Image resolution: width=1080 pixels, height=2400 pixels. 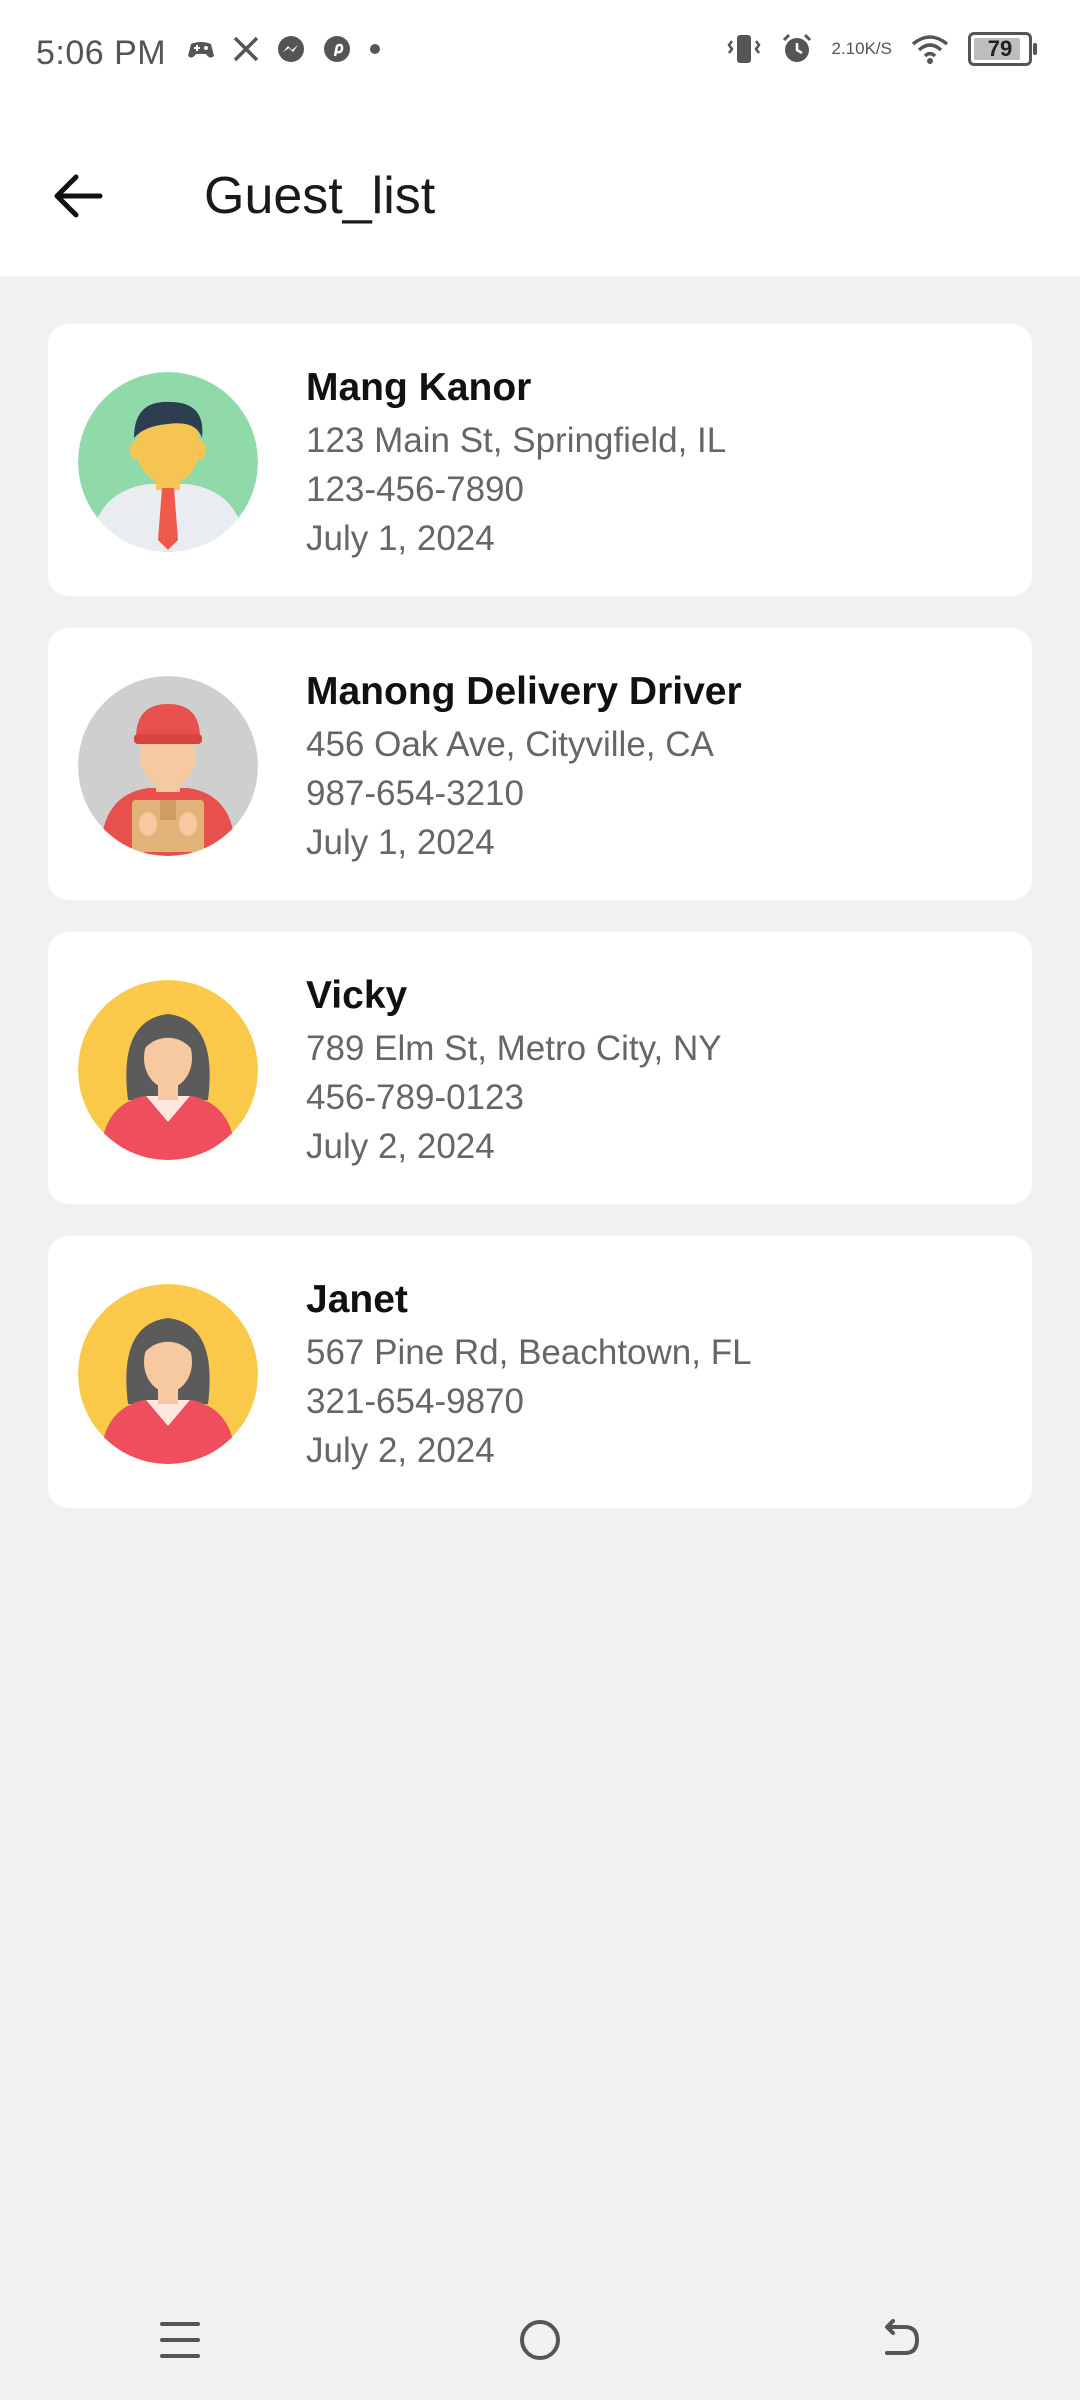 I want to click on nav-back-button, so click(x=900, y=2340).